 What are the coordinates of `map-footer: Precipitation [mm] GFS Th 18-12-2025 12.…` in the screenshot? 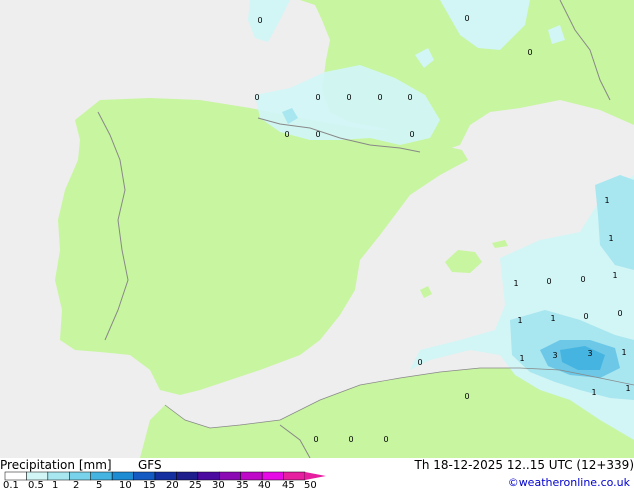 It's located at (317, 474).